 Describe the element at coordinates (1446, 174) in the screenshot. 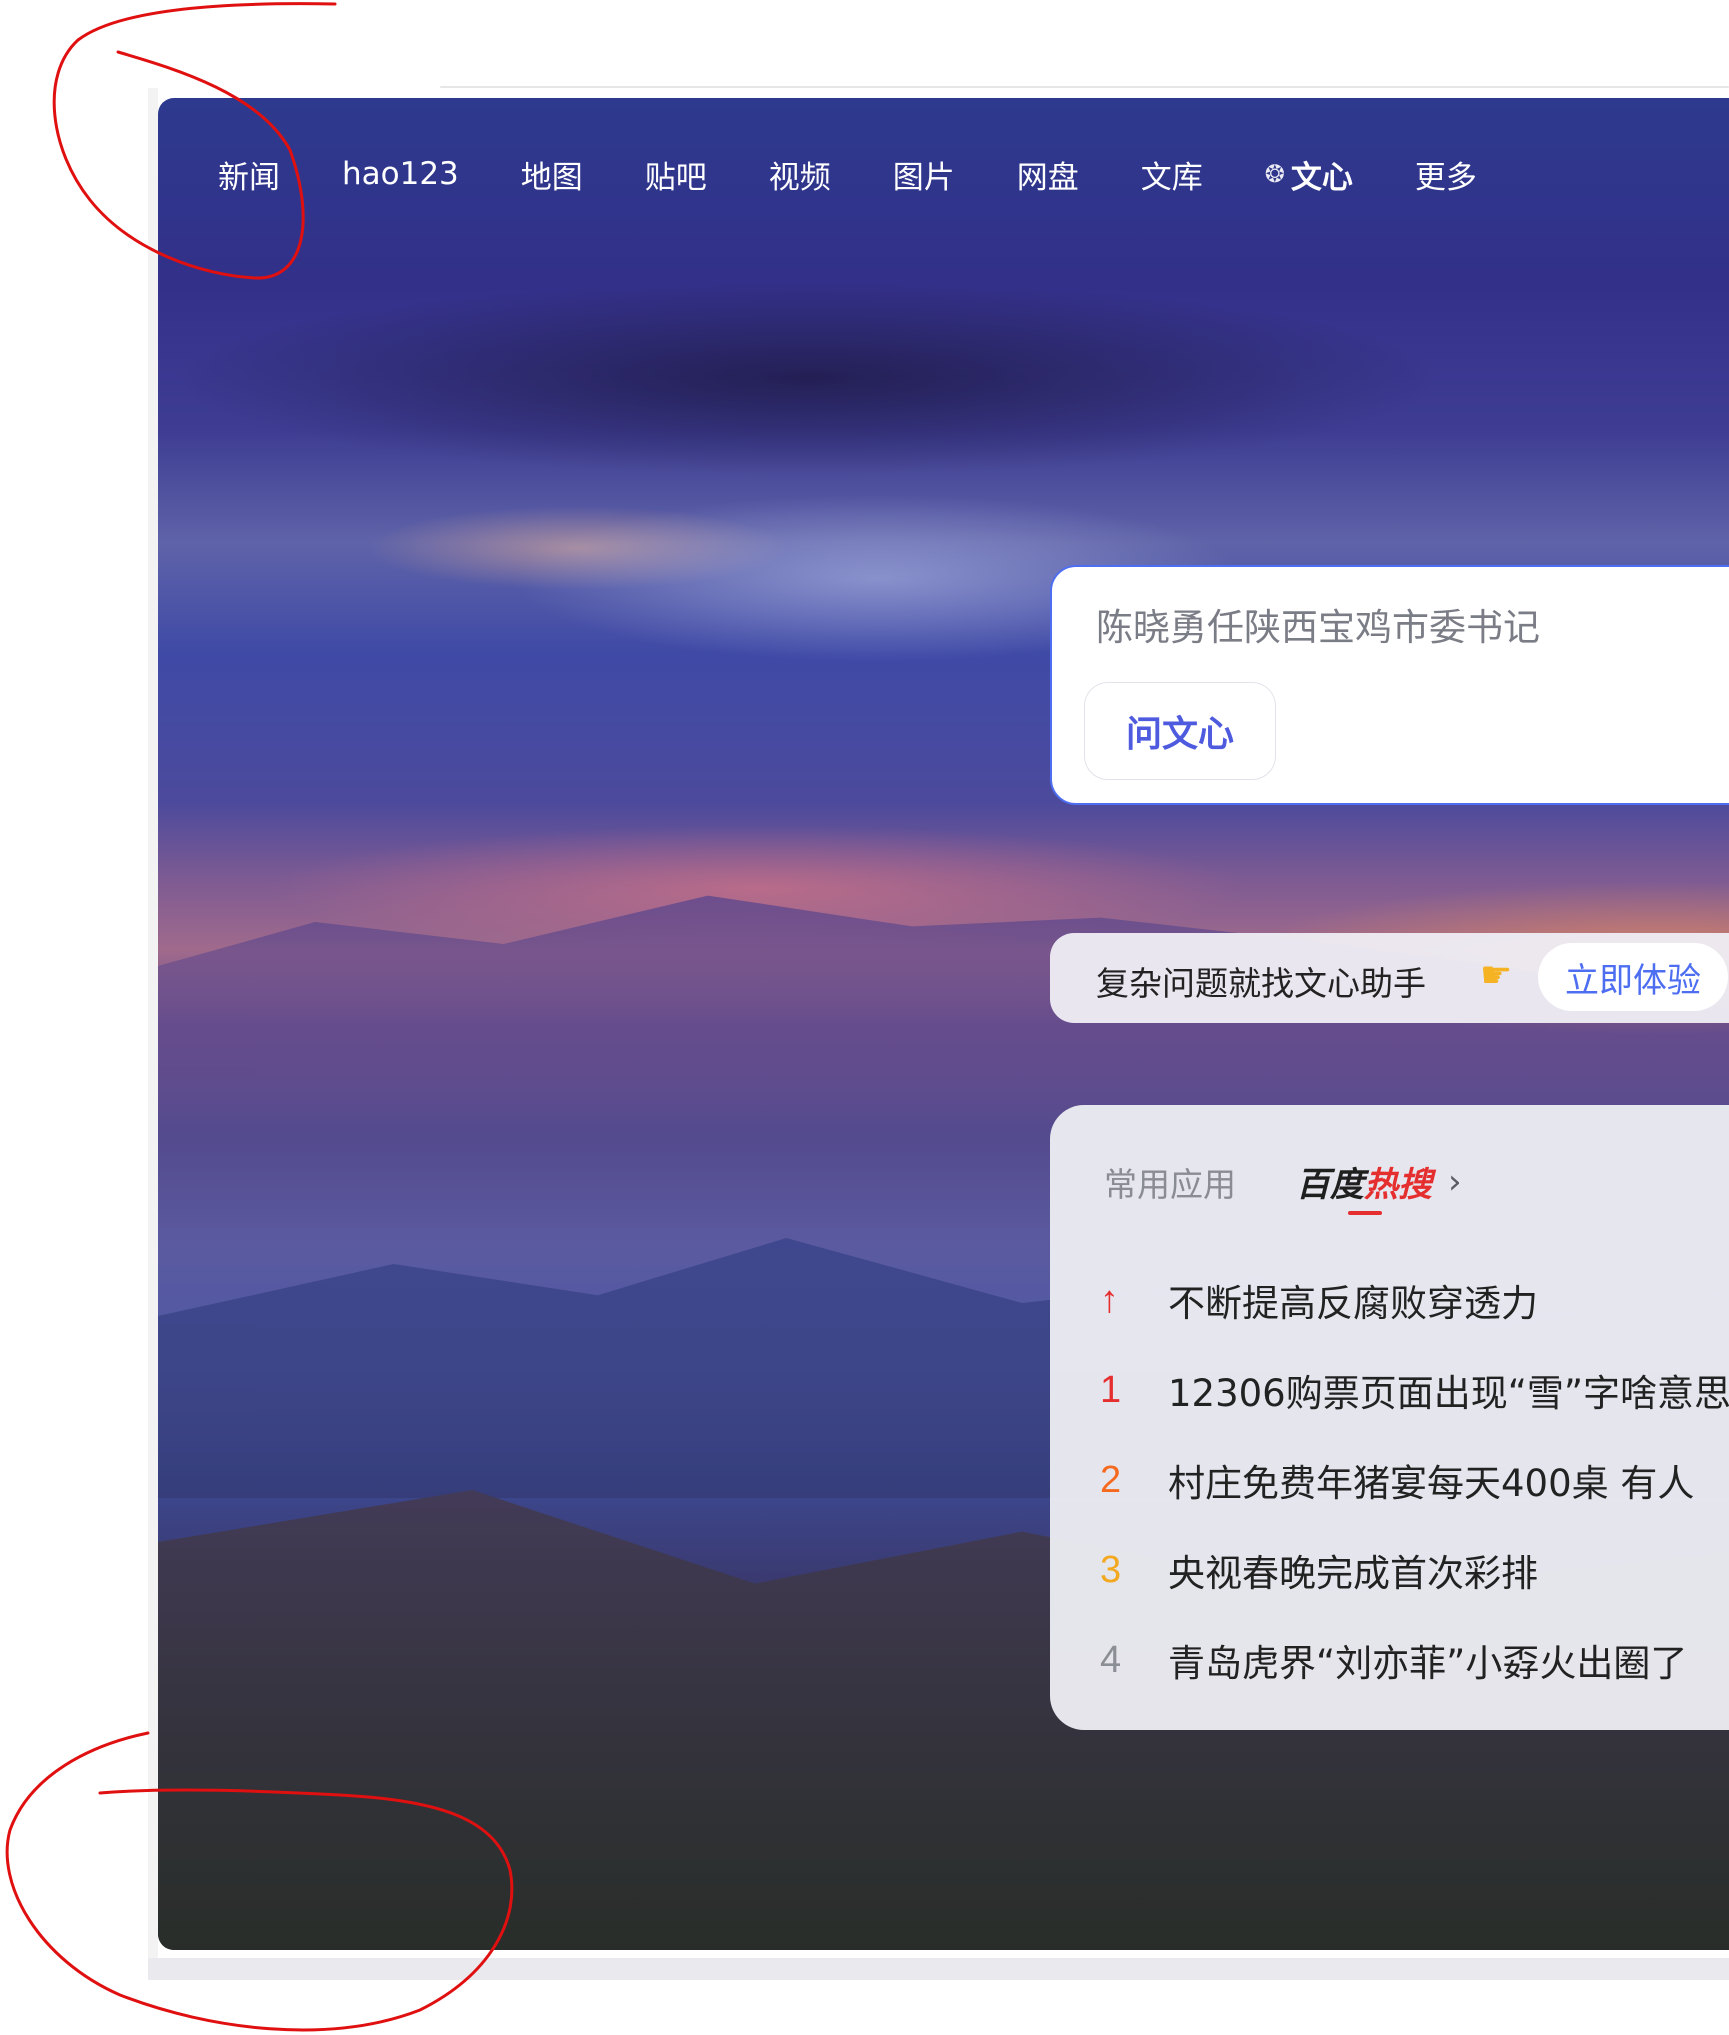

I see `nav-more: 更多` at that location.